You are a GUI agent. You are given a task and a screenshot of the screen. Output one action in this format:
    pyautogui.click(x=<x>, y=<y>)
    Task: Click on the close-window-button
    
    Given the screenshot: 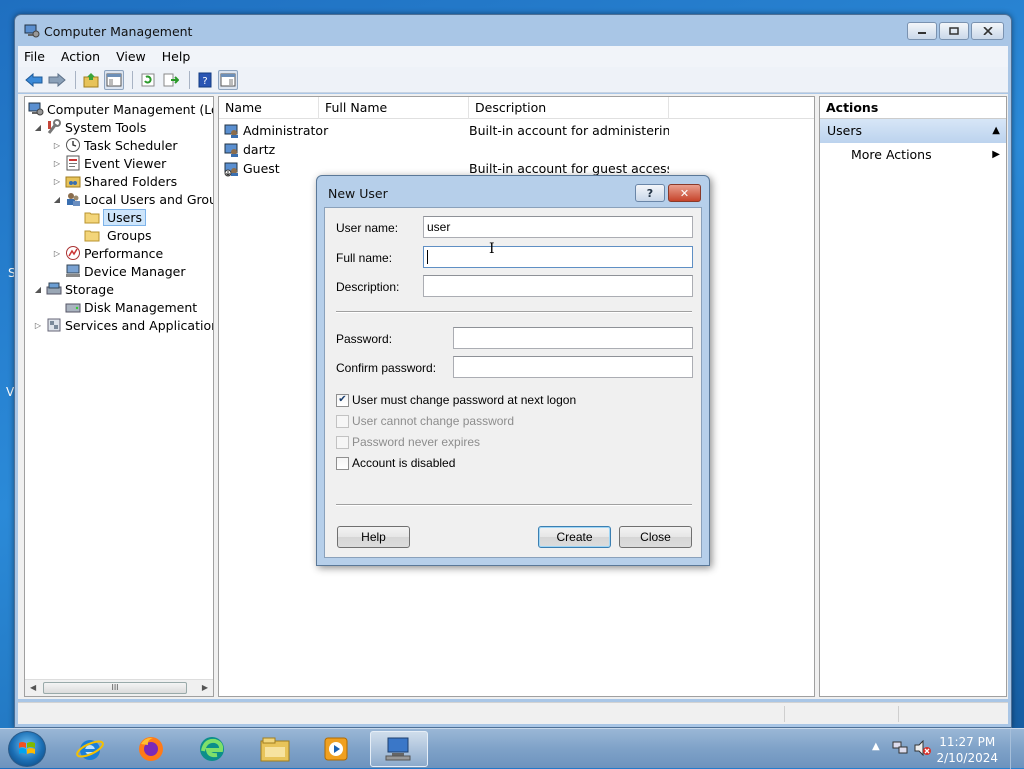 What is the action you would take?
    pyautogui.click(x=987, y=31)
    